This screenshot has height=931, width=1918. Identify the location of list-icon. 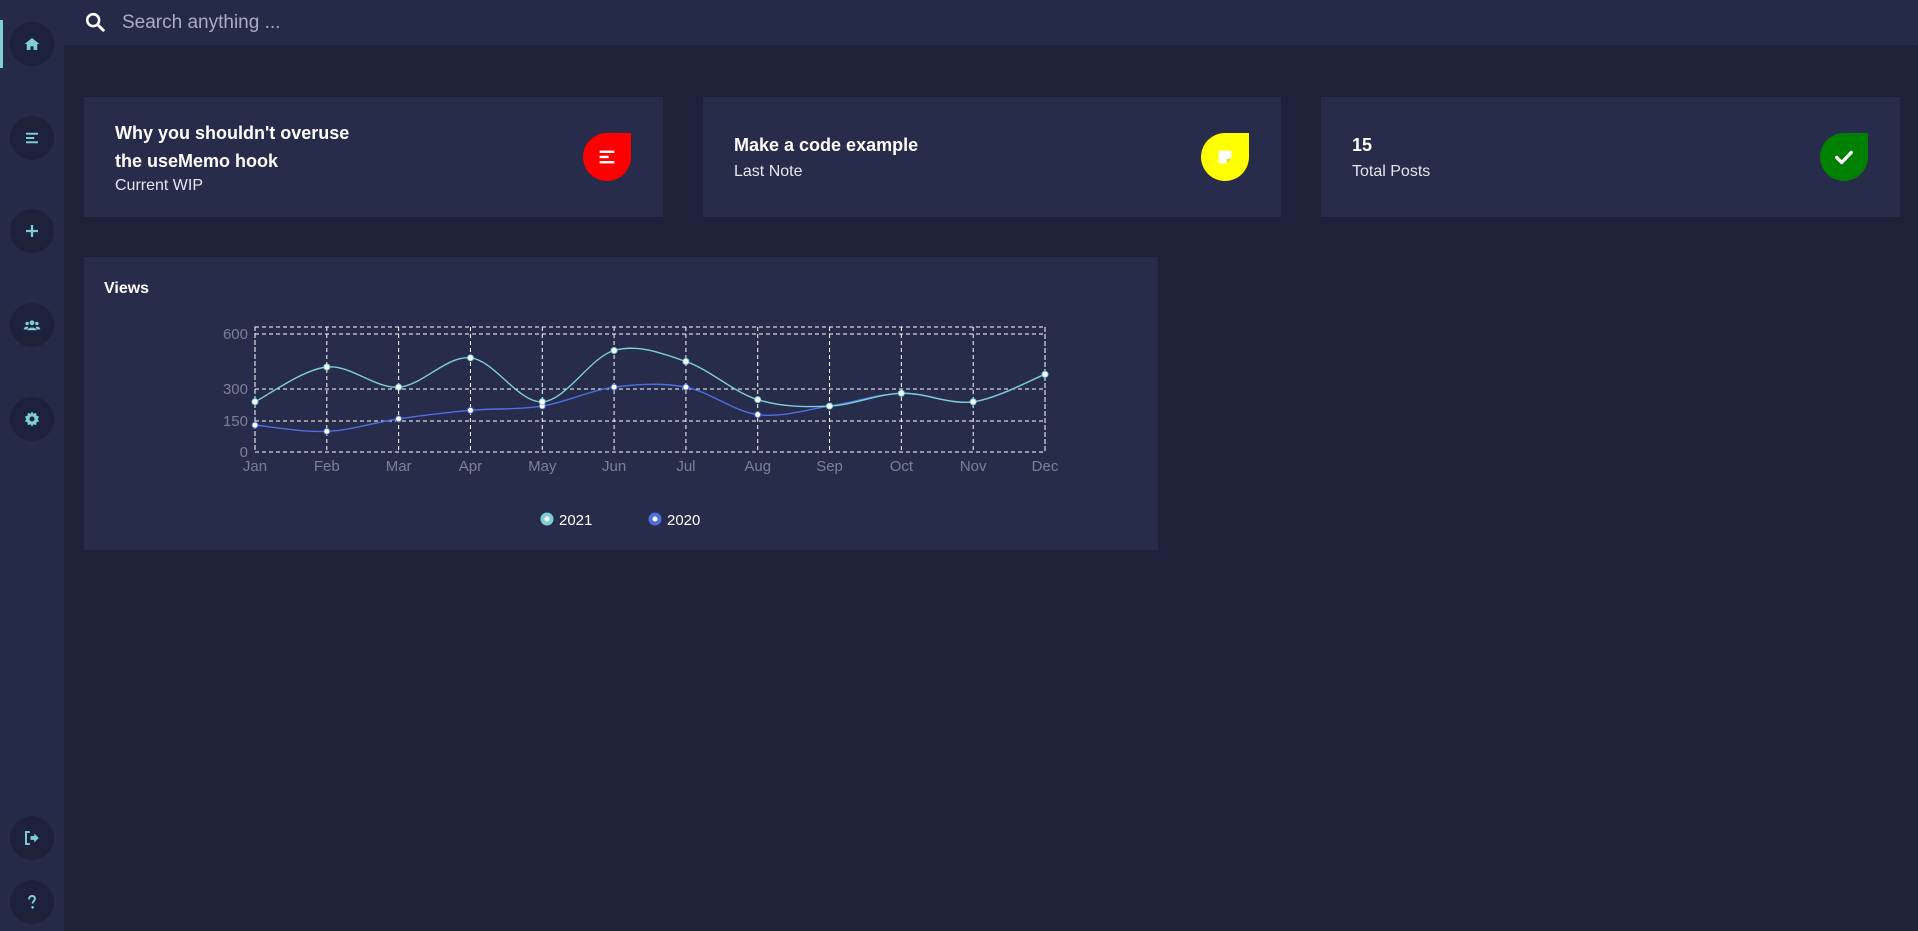
(32, 138).